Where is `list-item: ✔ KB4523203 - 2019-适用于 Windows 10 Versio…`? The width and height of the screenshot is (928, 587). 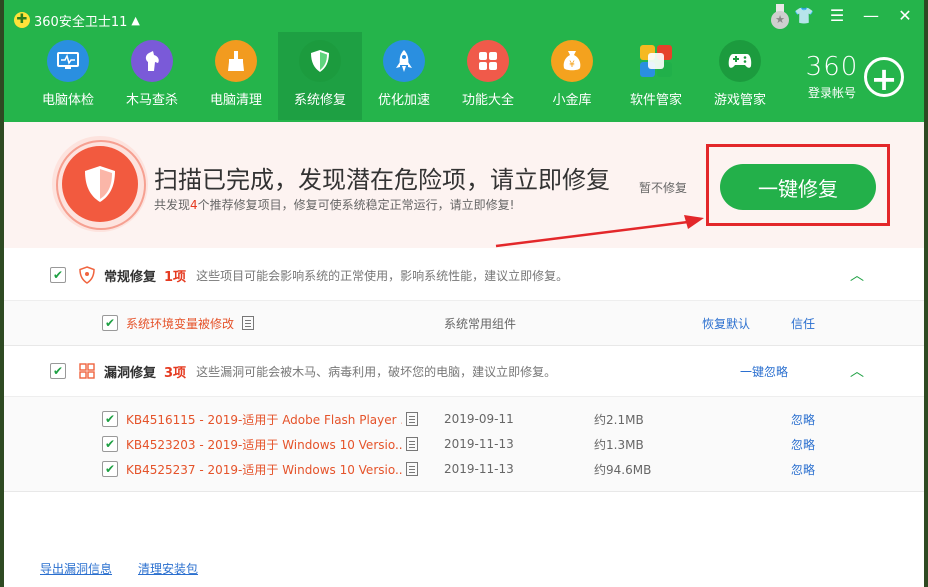 list-item: ✔ KB4523203 - 2019-适用于 Windows 10 Versio… is located at coordinates (464, 444).